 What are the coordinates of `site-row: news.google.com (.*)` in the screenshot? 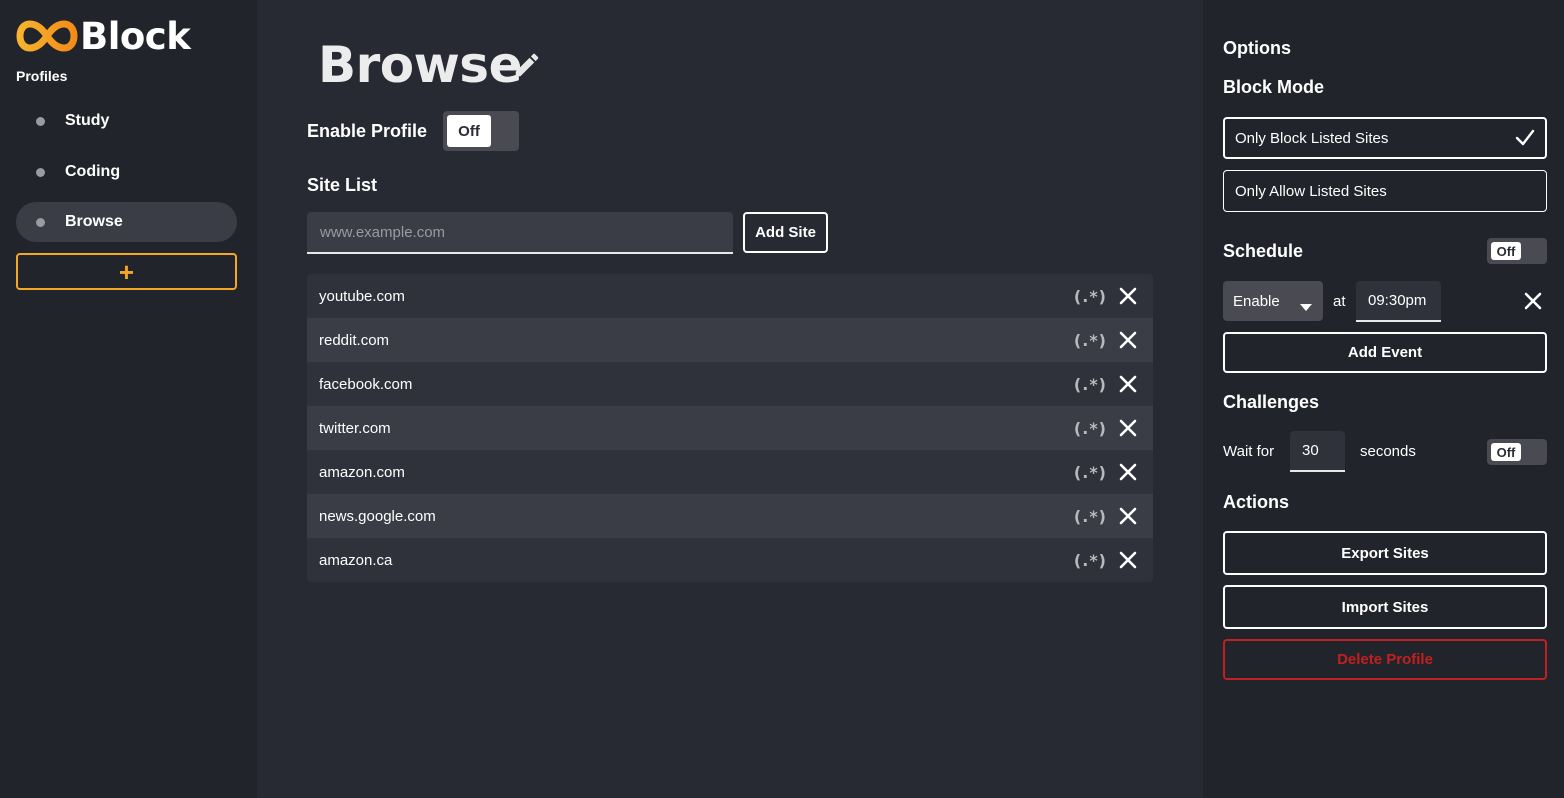 It's located at (730, 516).